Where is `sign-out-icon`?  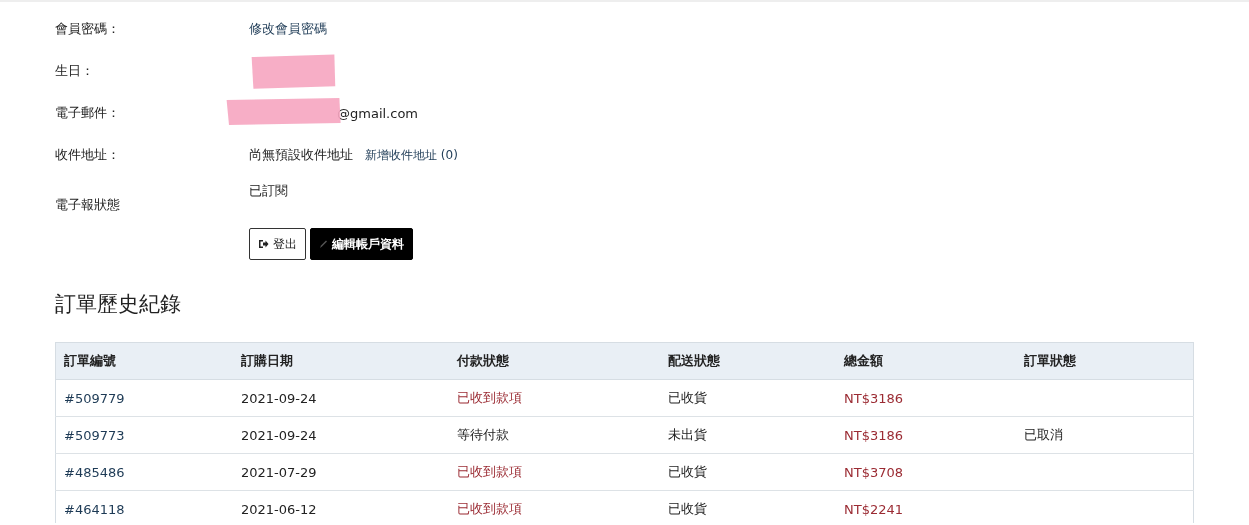 sign-out-icon is located at coordinates (263, 244).